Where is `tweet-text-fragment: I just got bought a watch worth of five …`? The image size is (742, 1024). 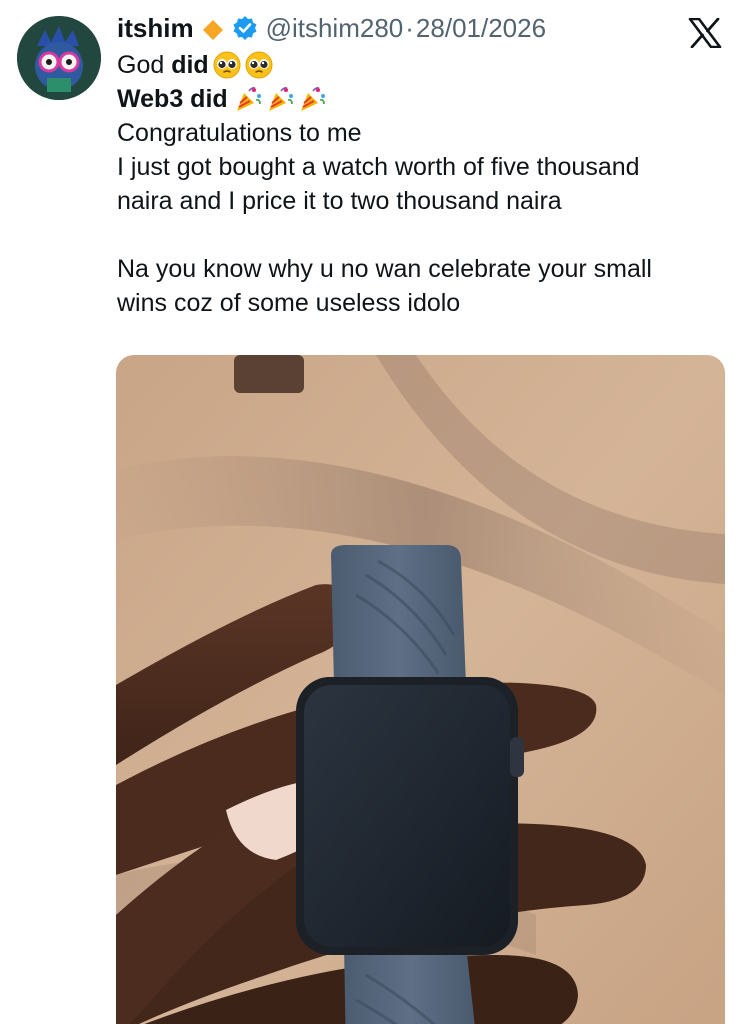
tweet-text-fragment: I just got bought a watch worth of five … is located at coordinates (378, 167).